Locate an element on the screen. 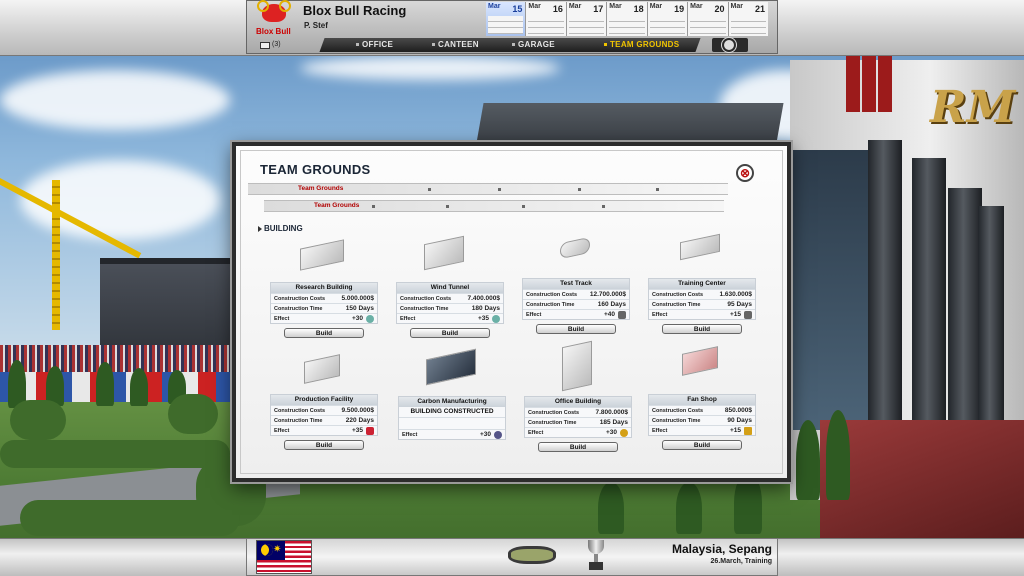 The width and height of the screenshot is (1024, 576). mail-count: (3) is located at coordinates (276, 44).